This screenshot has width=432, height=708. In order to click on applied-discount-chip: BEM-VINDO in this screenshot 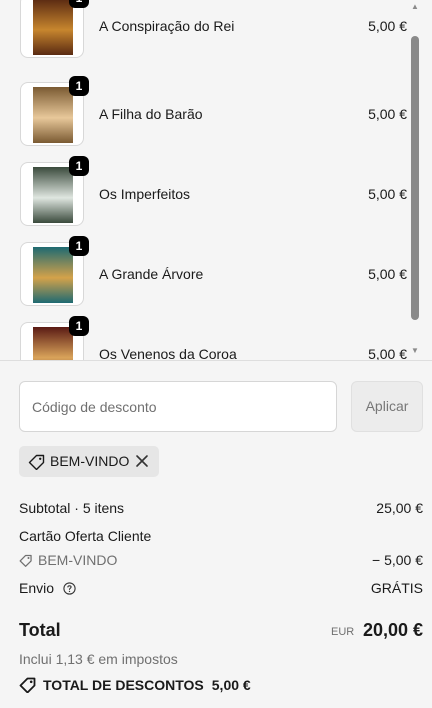, I will do `click(89, 461)`.